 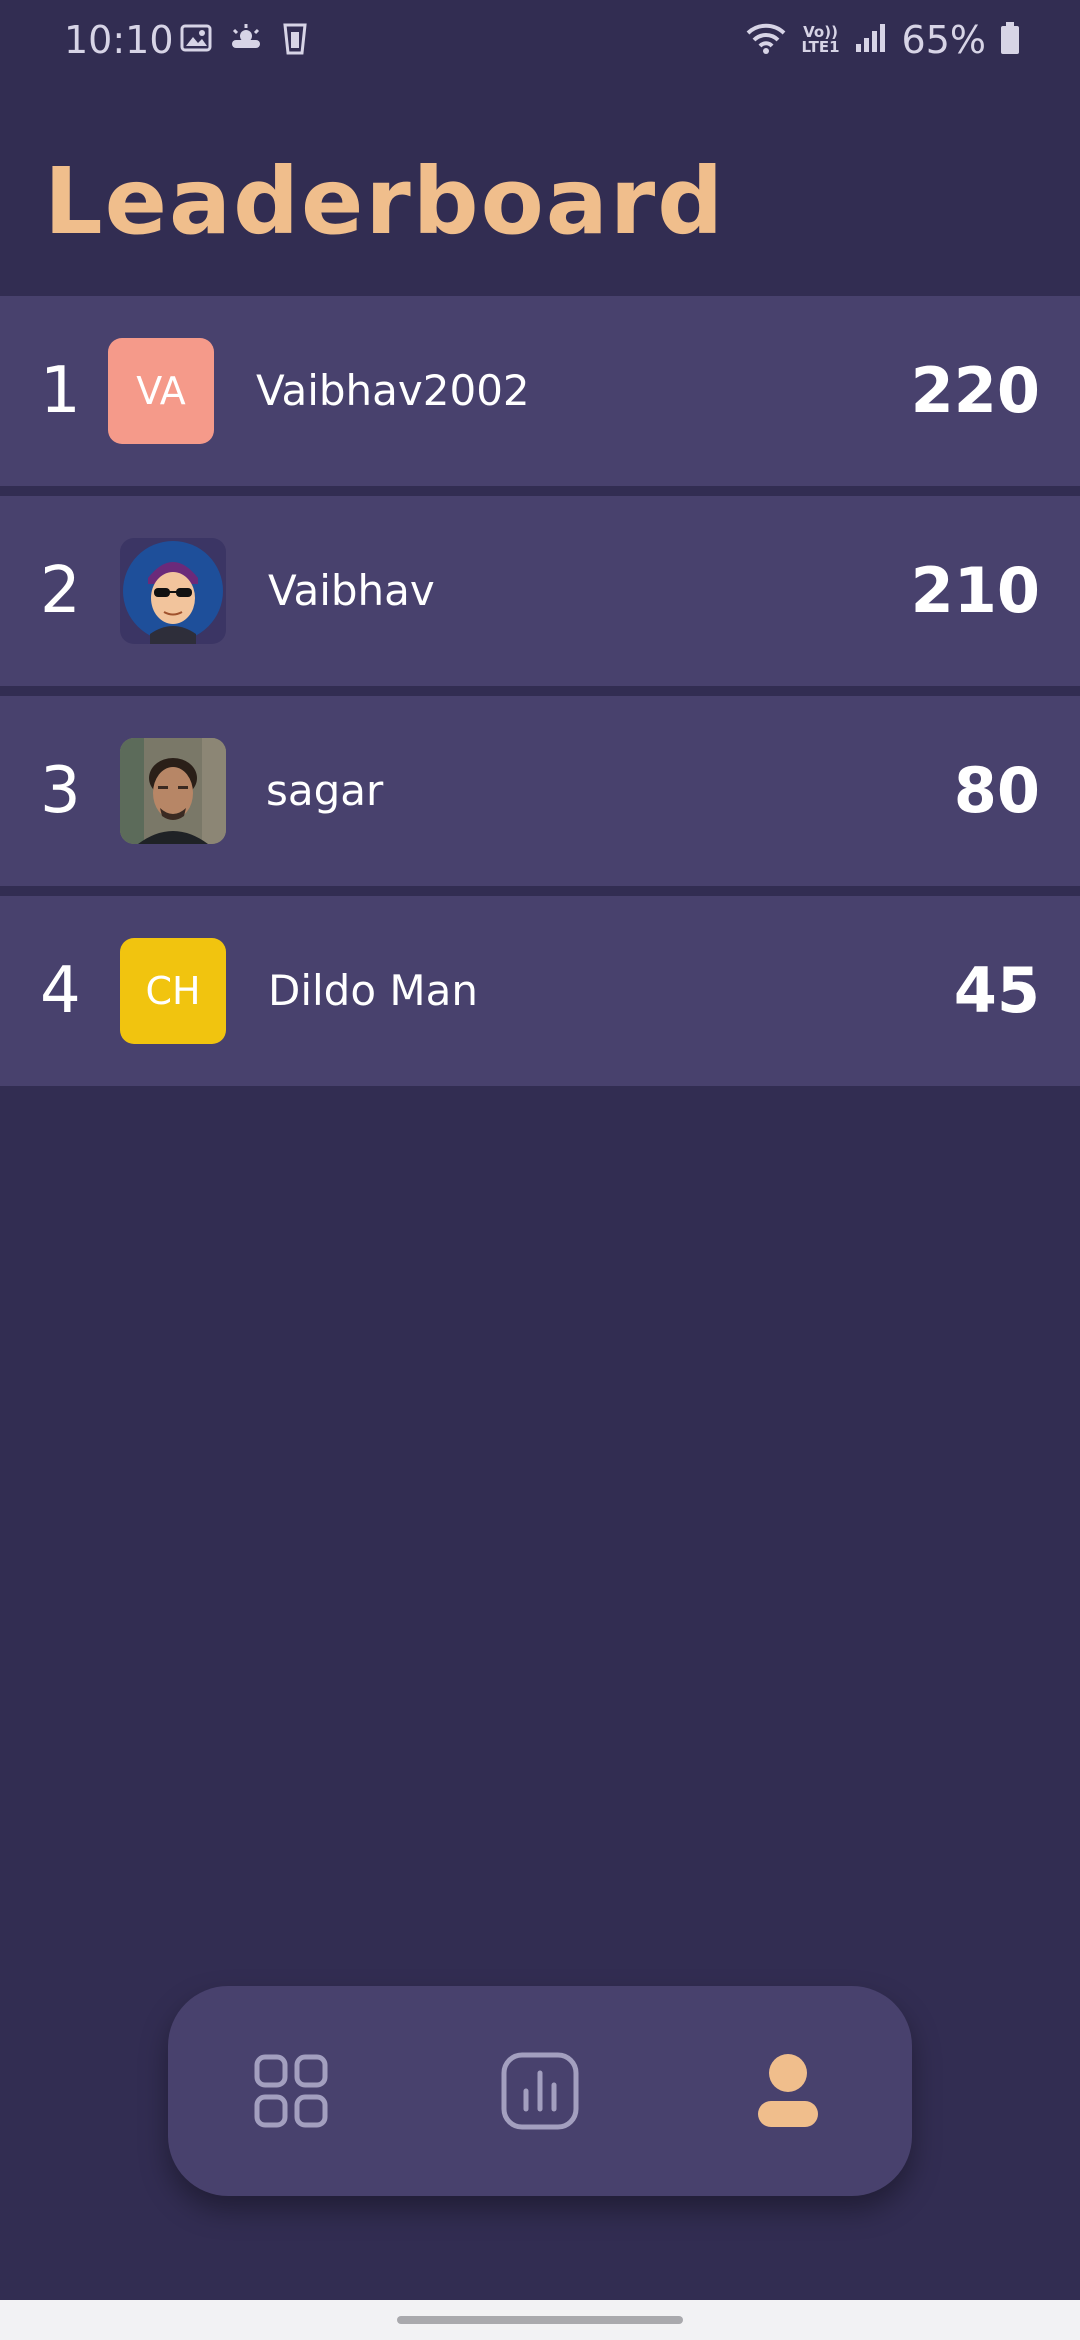 What do you see at coordinates (393, 390) in the screenshot?
I see `player-name: Vaibhav2002` at bounding box center [393, 390].